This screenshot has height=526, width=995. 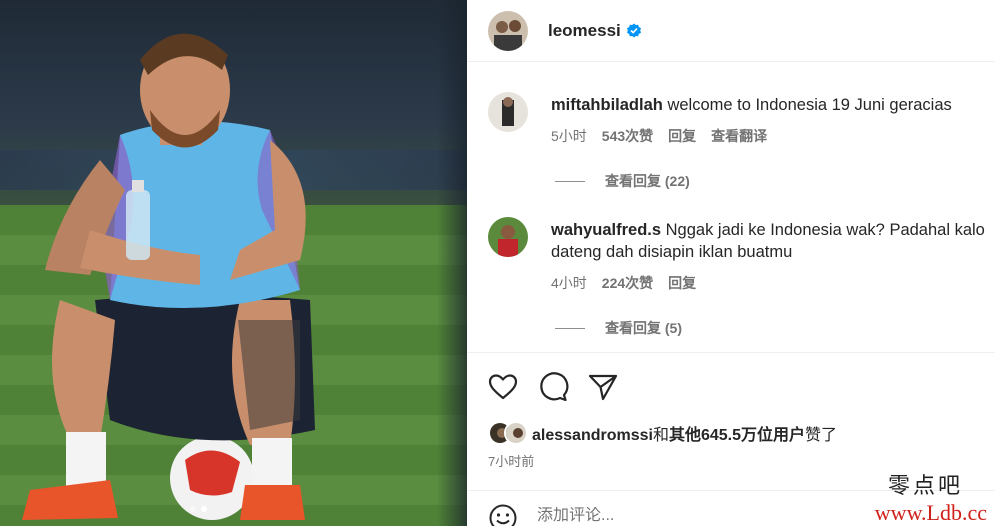 I want to click on comment-body: welcome to Indonesia 19 Juni geracias, so click(x=809, y=105).